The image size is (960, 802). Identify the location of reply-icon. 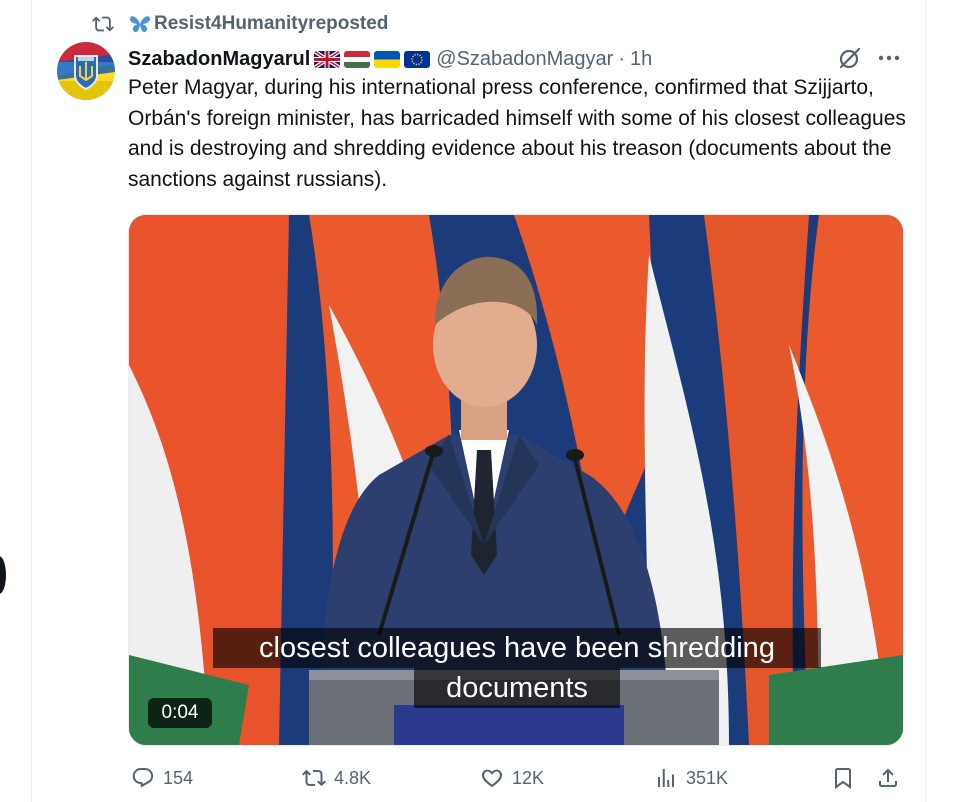
(143, 778).